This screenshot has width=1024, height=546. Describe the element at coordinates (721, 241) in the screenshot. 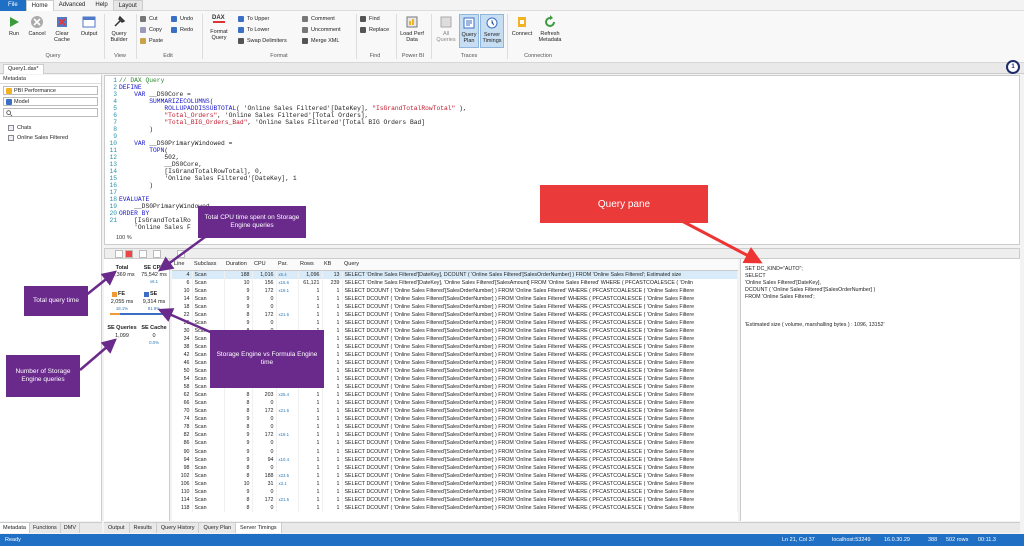

I see `arrow-query-pane` at that location.